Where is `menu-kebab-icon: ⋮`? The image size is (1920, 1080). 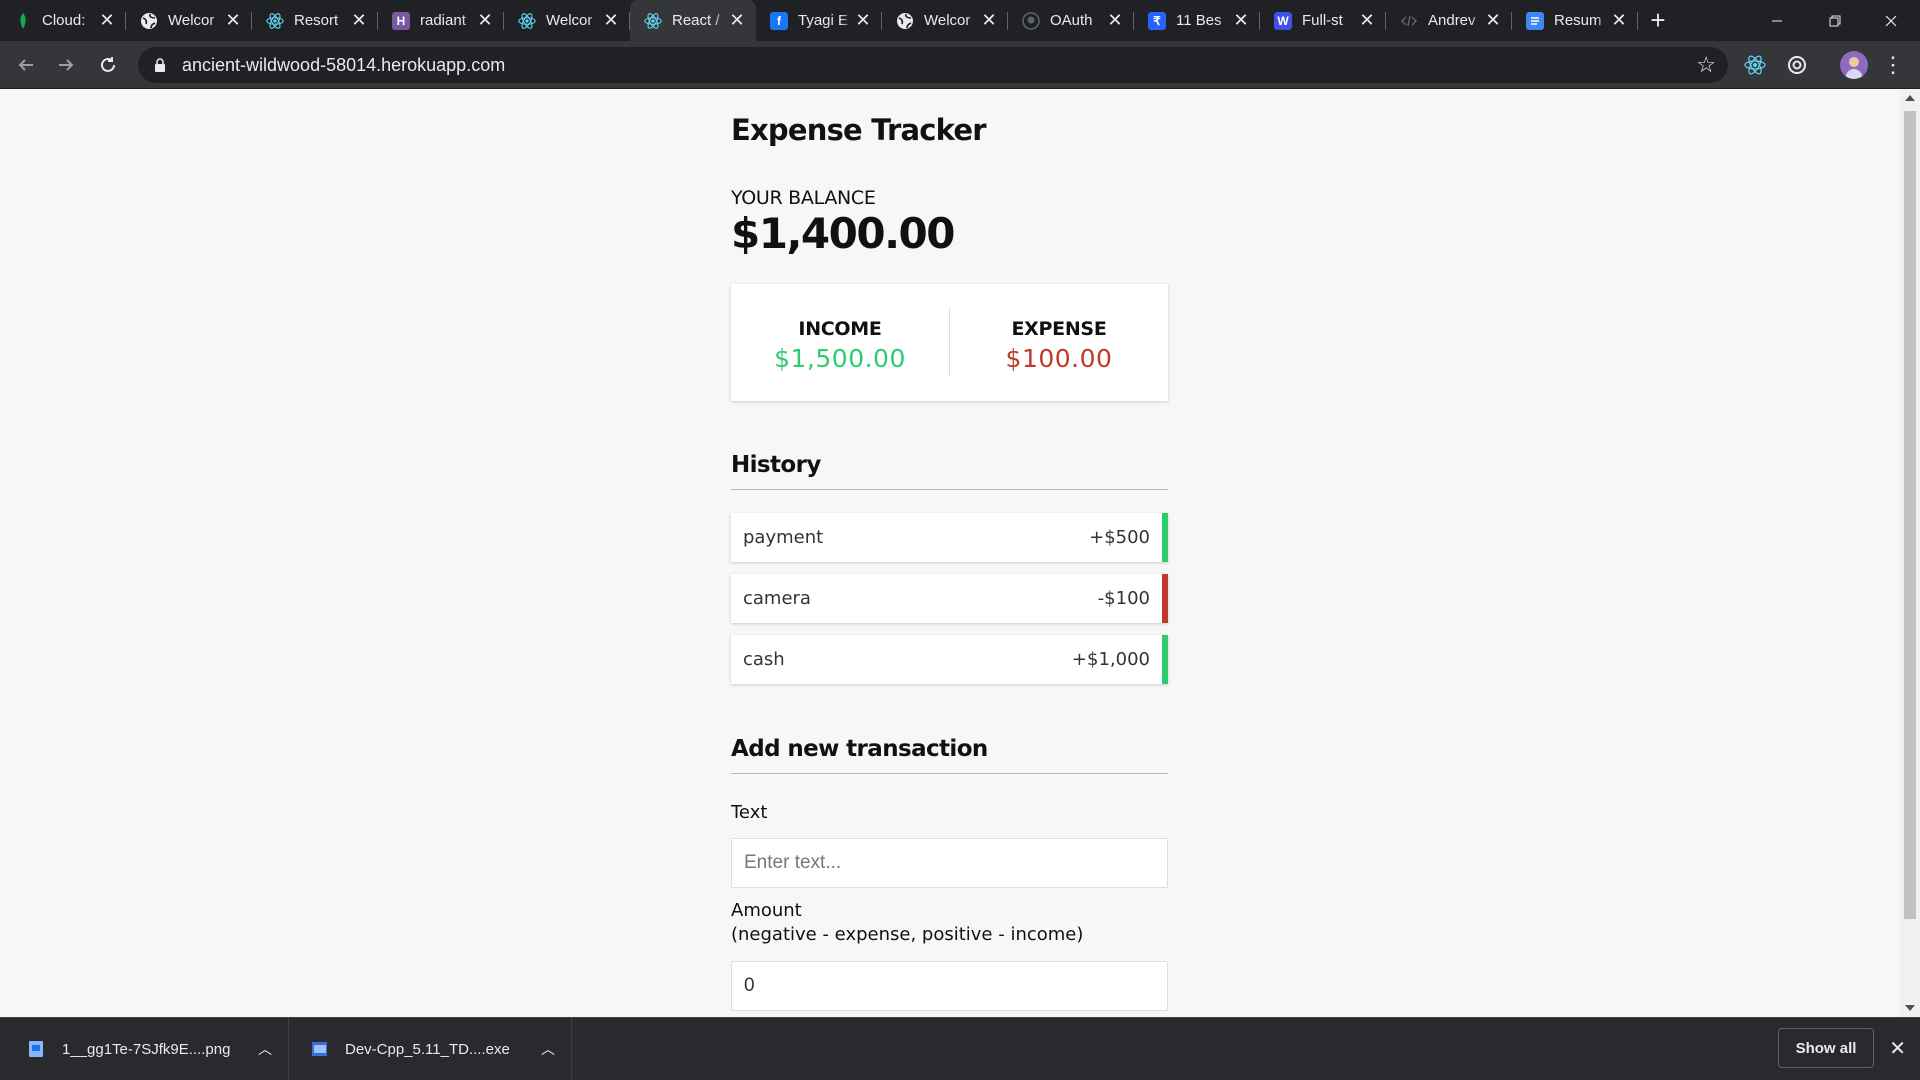 menu-kebab-icon: ⋮ is located at coordinates (1893, 65).